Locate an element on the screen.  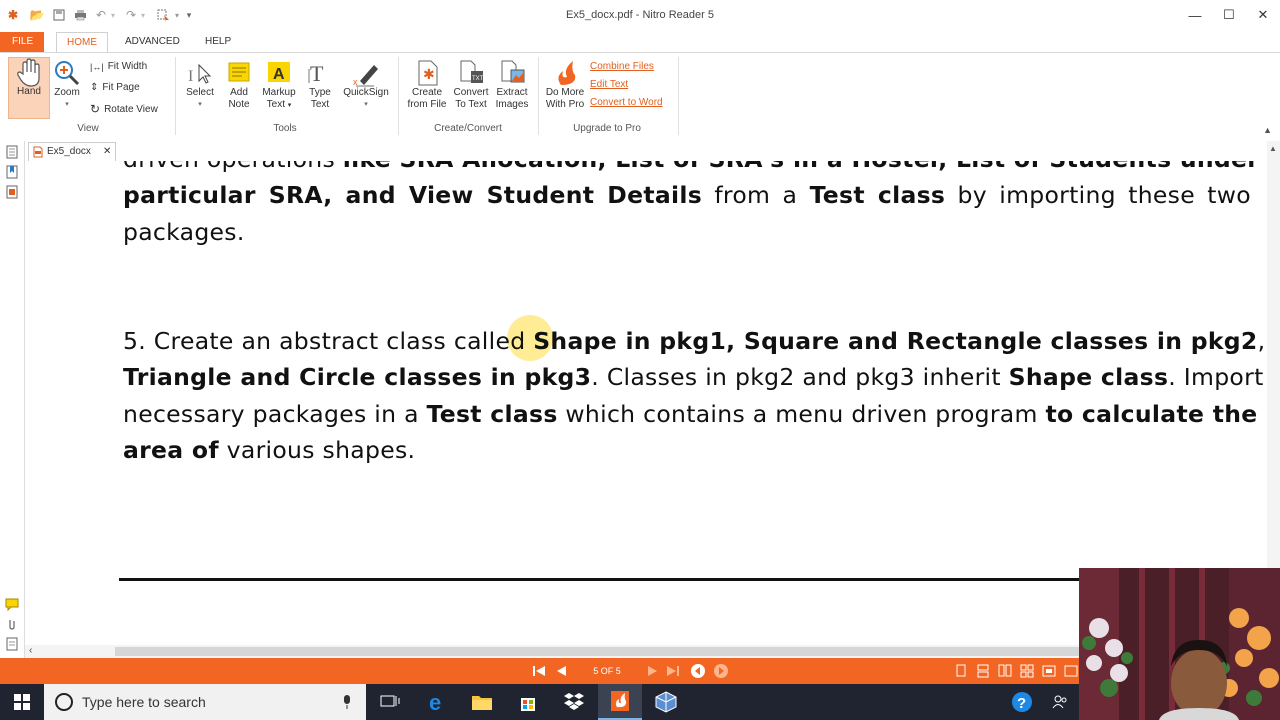
store-icon is located at coordinates (528, 702).